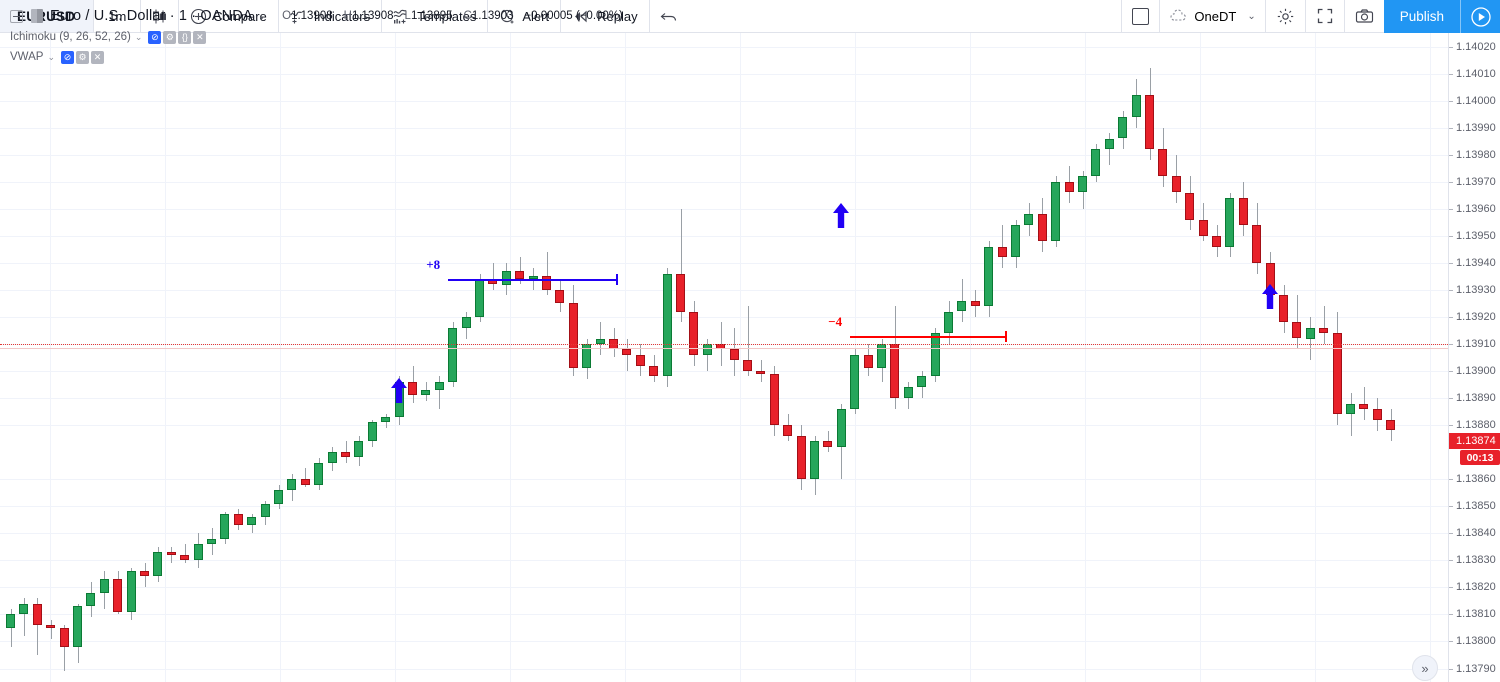  I want to click on vwap-band, so click(724, 348).